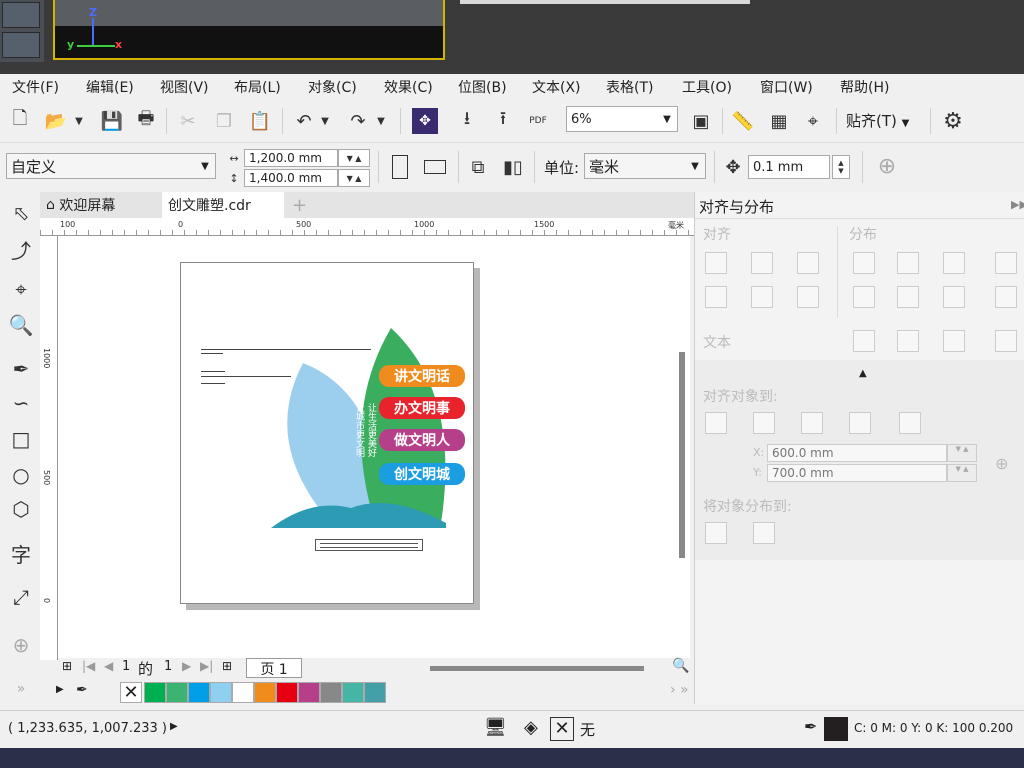  What do you see at coordinates (291, 158) in the screenshot?
I see `page-width-input: 1,200.0 mm` at bounding box center [291, 158].